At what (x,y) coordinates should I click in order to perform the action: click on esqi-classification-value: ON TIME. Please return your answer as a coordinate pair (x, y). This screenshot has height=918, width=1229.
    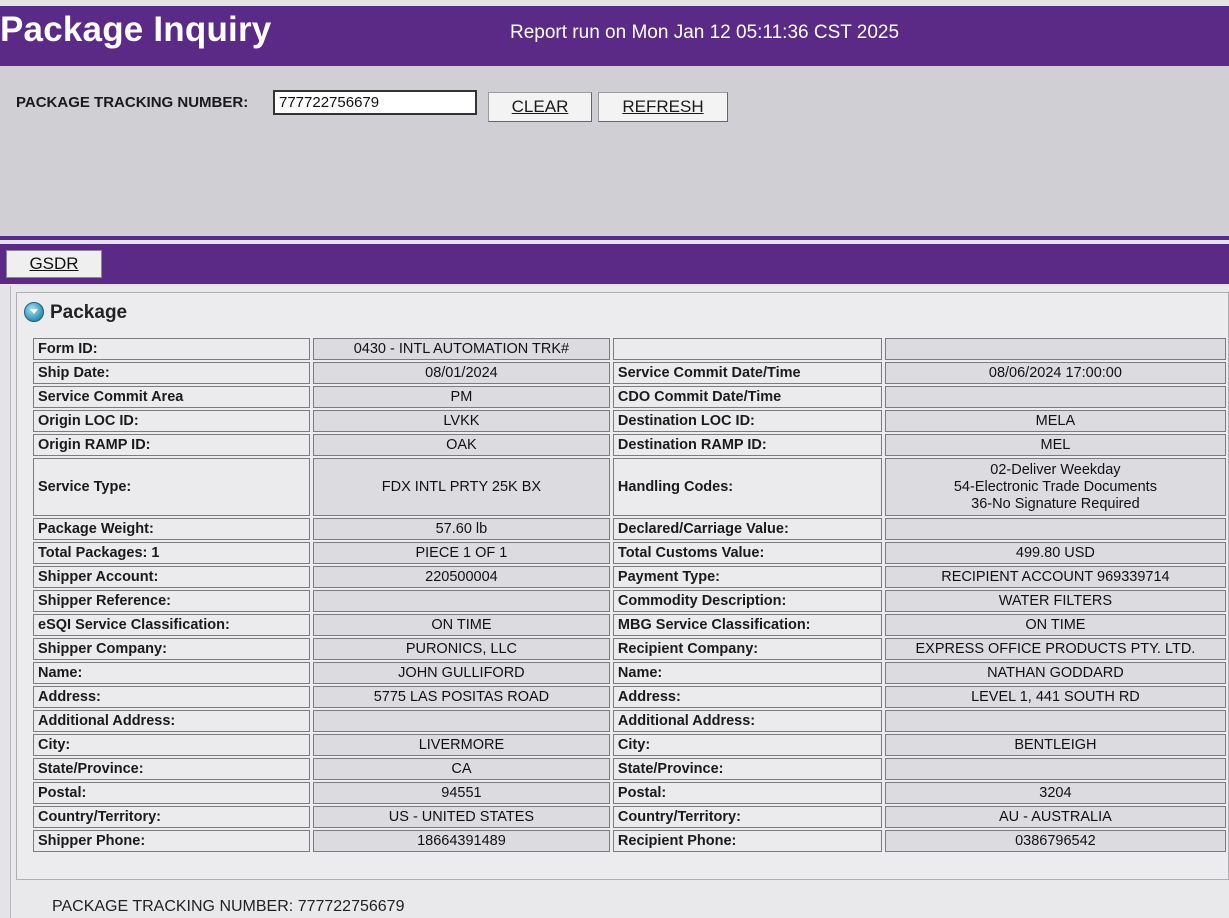
    Looking at the image, I should click on (461, 625).